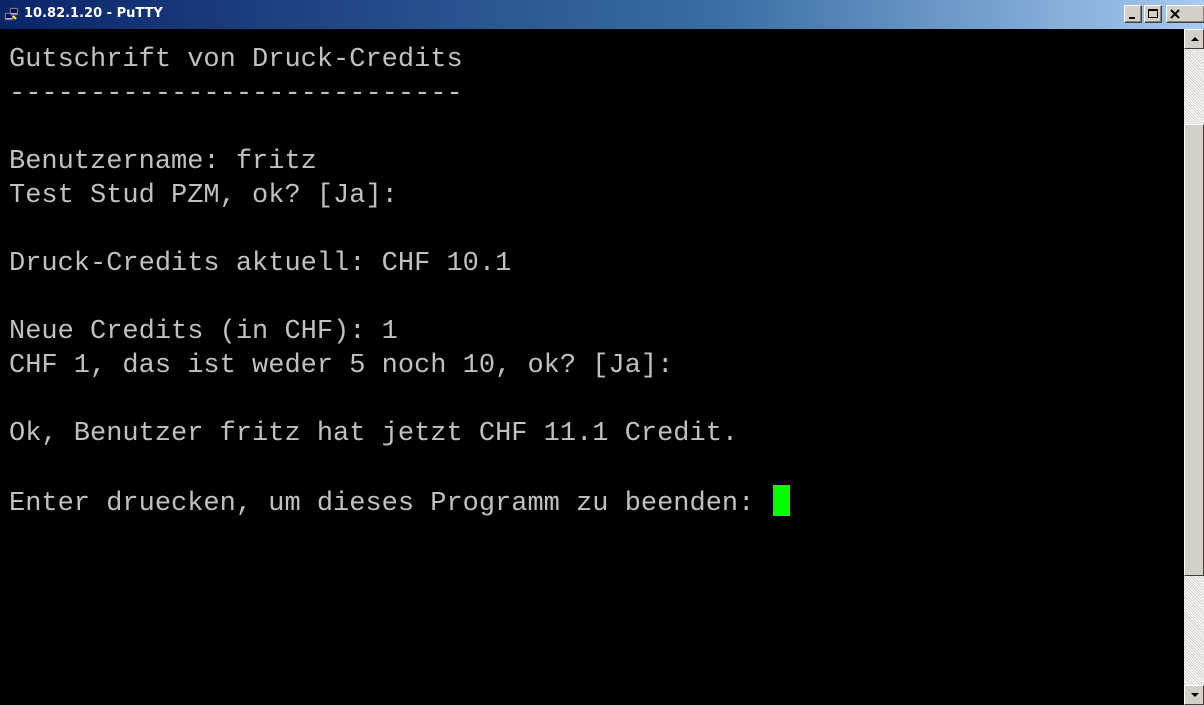 This screenshot has width=1204, height=705. Describe the element at coordinates (602, 14) in the screenshot. I see `title-bar: 10.82.1.20 - PuTTY` at that location.